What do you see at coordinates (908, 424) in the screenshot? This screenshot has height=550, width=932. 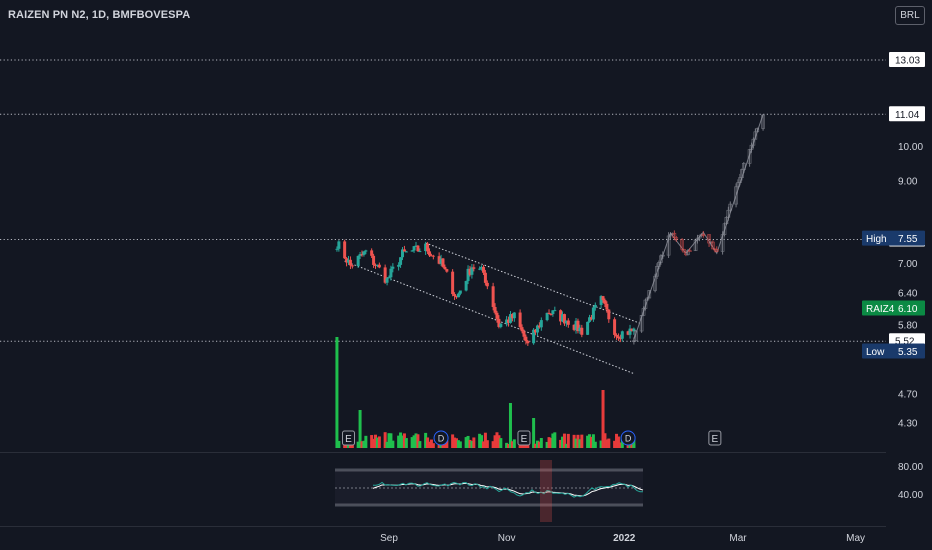 I see `y-tick-label: 4.30` at bounding box center [908, 424].